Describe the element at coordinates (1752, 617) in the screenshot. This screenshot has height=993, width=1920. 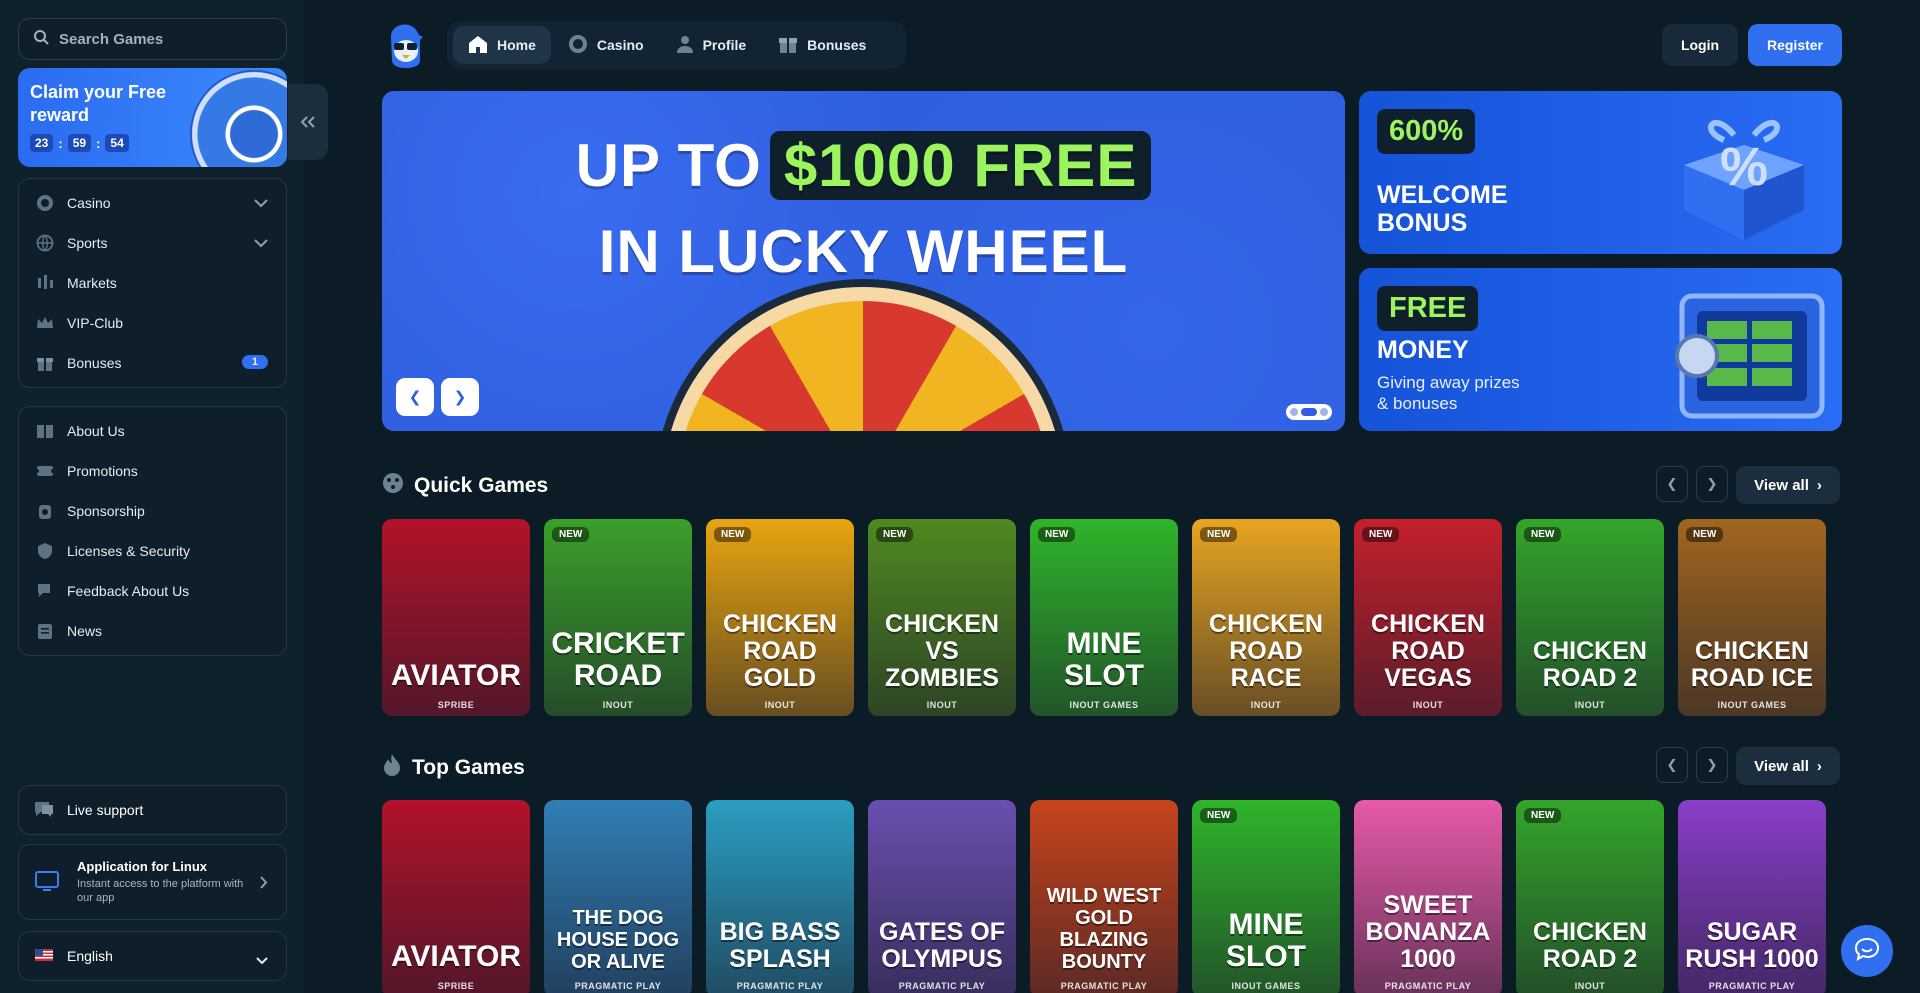
I see `game-tile-chicken-road-ice: CHICKEN ROAD ICE INOUT GAMES NEW` at that location.